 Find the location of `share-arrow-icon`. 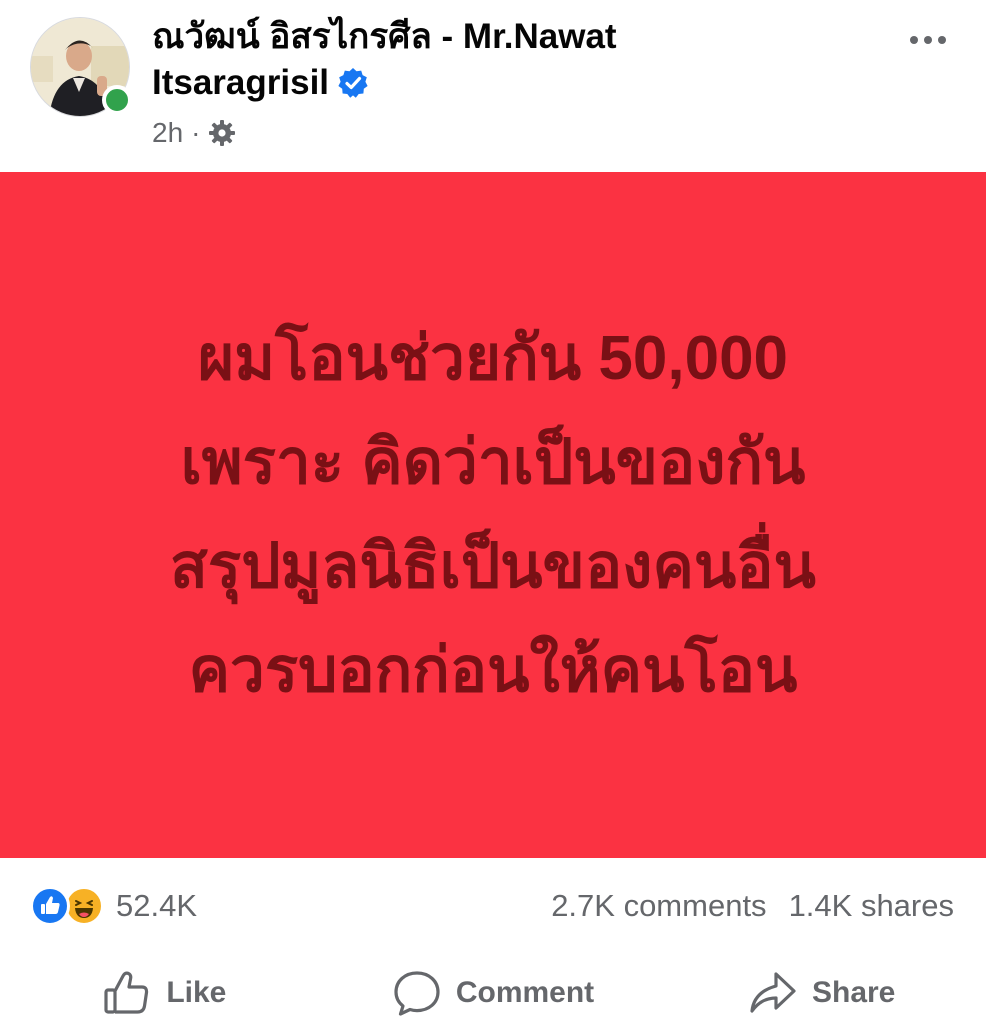

share-arrow-icon is located at coordinates (773, 992).